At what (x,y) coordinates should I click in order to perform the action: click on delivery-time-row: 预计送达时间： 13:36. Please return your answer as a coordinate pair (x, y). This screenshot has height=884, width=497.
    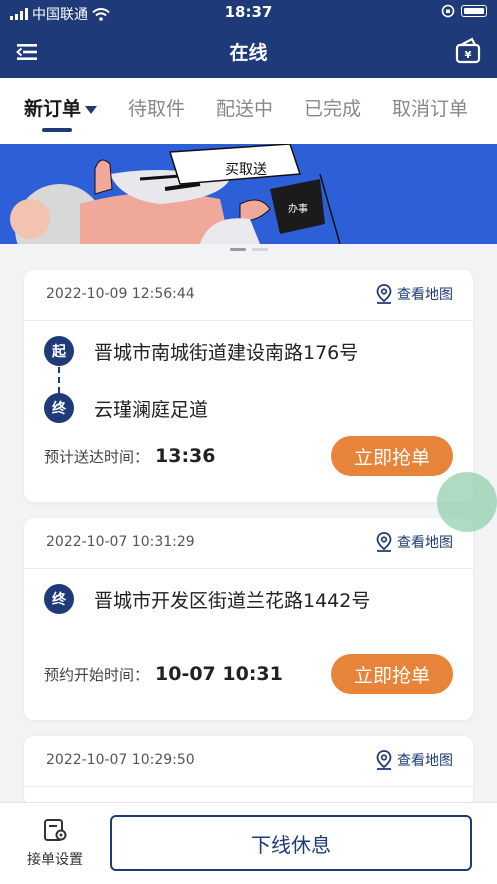
    Looking at the image, I should click on (130, 456).